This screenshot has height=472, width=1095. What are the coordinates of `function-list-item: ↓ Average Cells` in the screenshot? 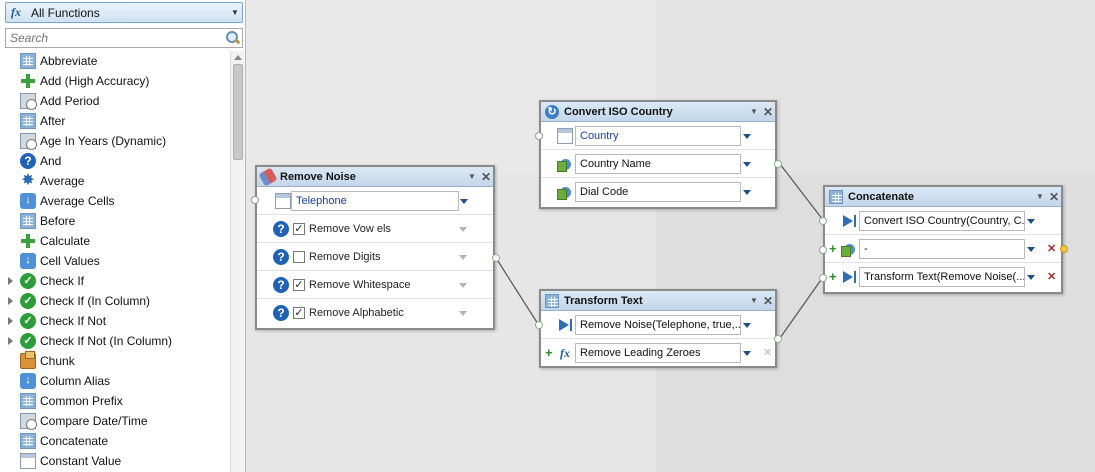 It's located at (115, 201).